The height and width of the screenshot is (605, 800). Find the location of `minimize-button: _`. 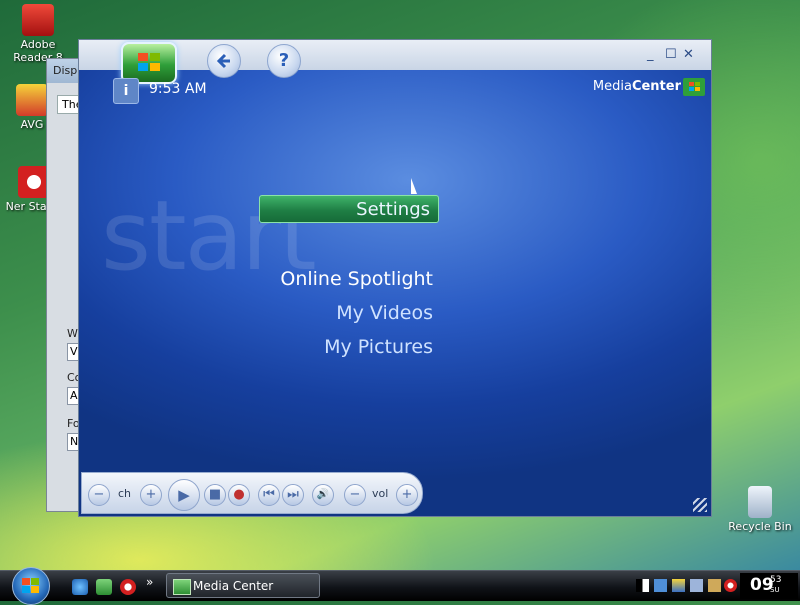

minimize-button: _ is located at coordinates (650, 54).